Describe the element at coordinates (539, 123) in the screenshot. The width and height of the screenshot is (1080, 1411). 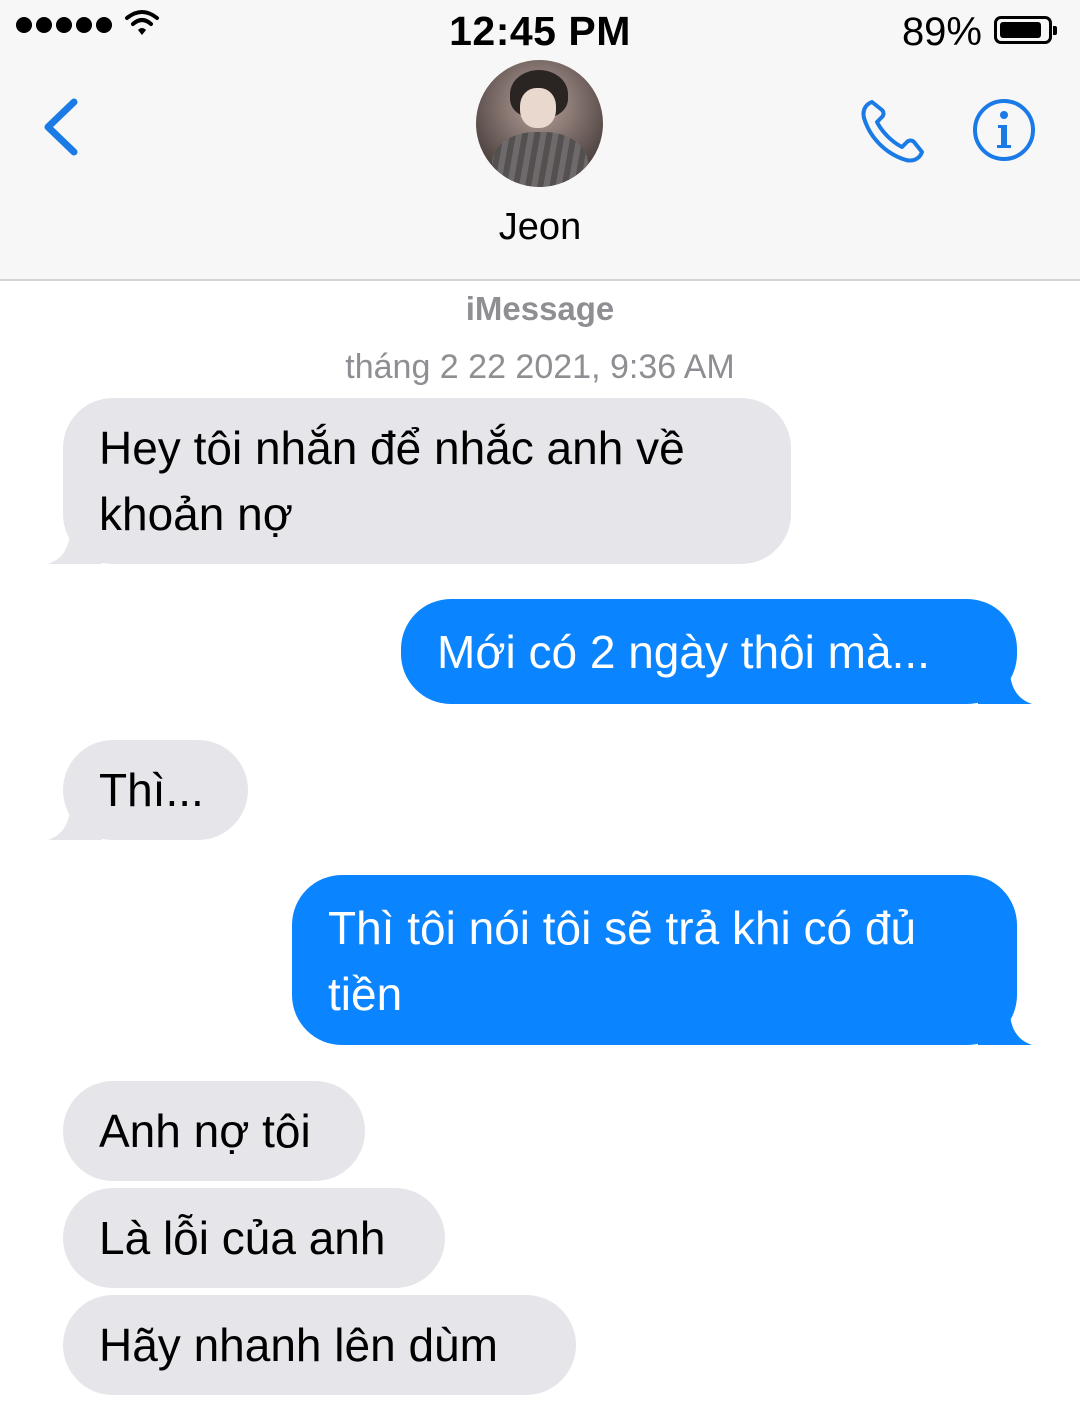
I see `contact-avatar` at that location.